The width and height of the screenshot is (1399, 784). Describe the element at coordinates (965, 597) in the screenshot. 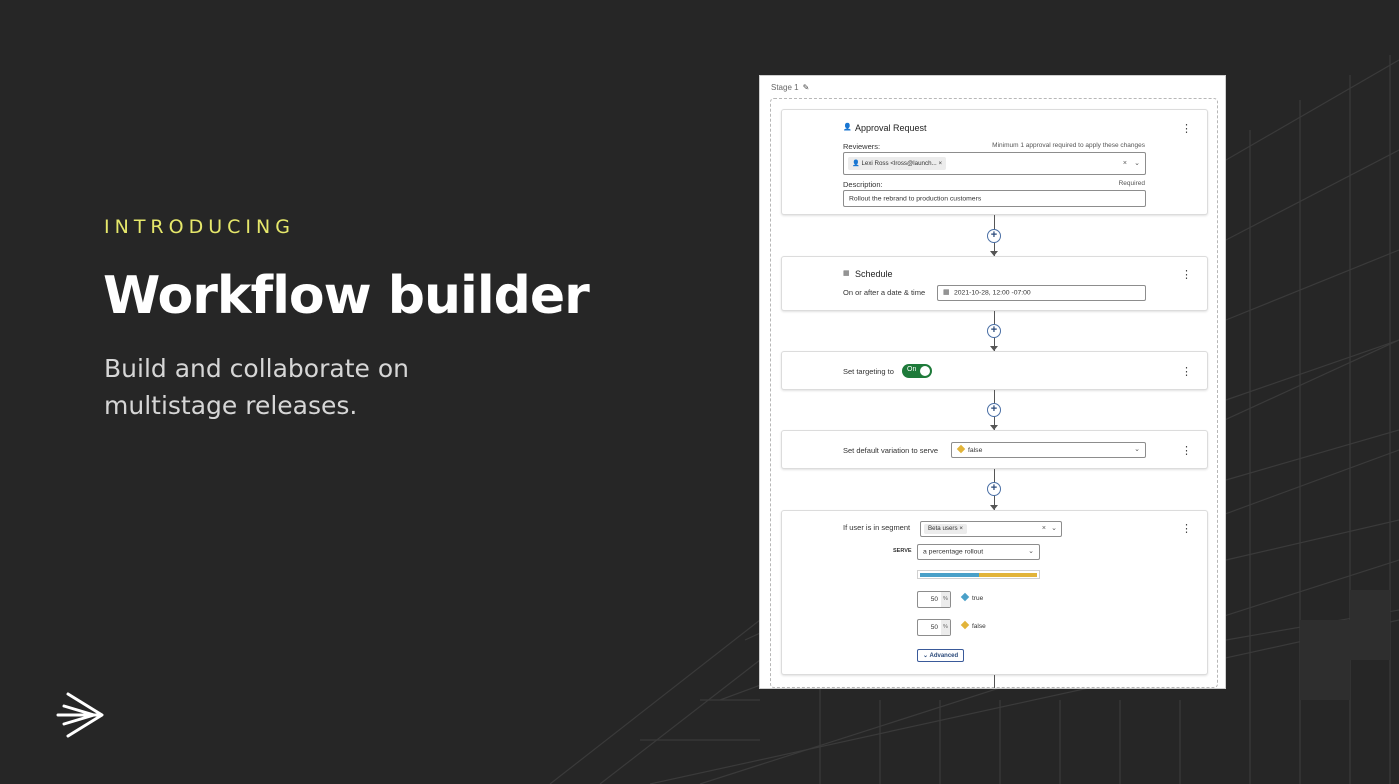

I see `true-diamond-icon` at that location.